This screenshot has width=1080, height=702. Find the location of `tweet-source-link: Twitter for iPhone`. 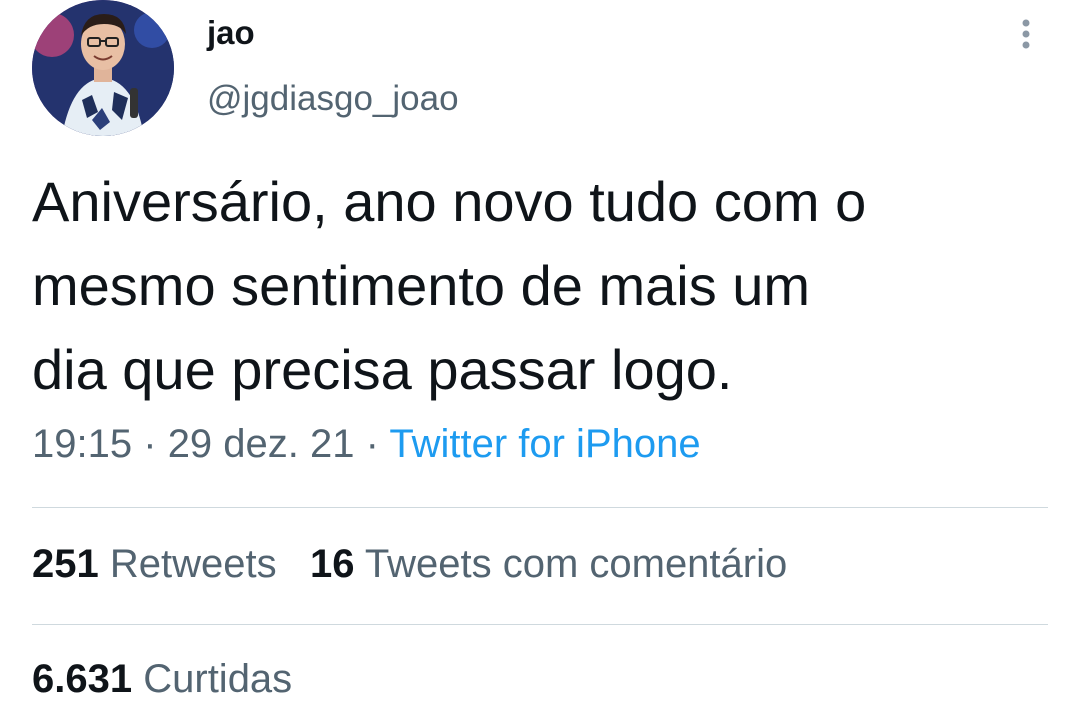

tweet-source-link: Twitter for iPhone is located at coordinates (544, 444).